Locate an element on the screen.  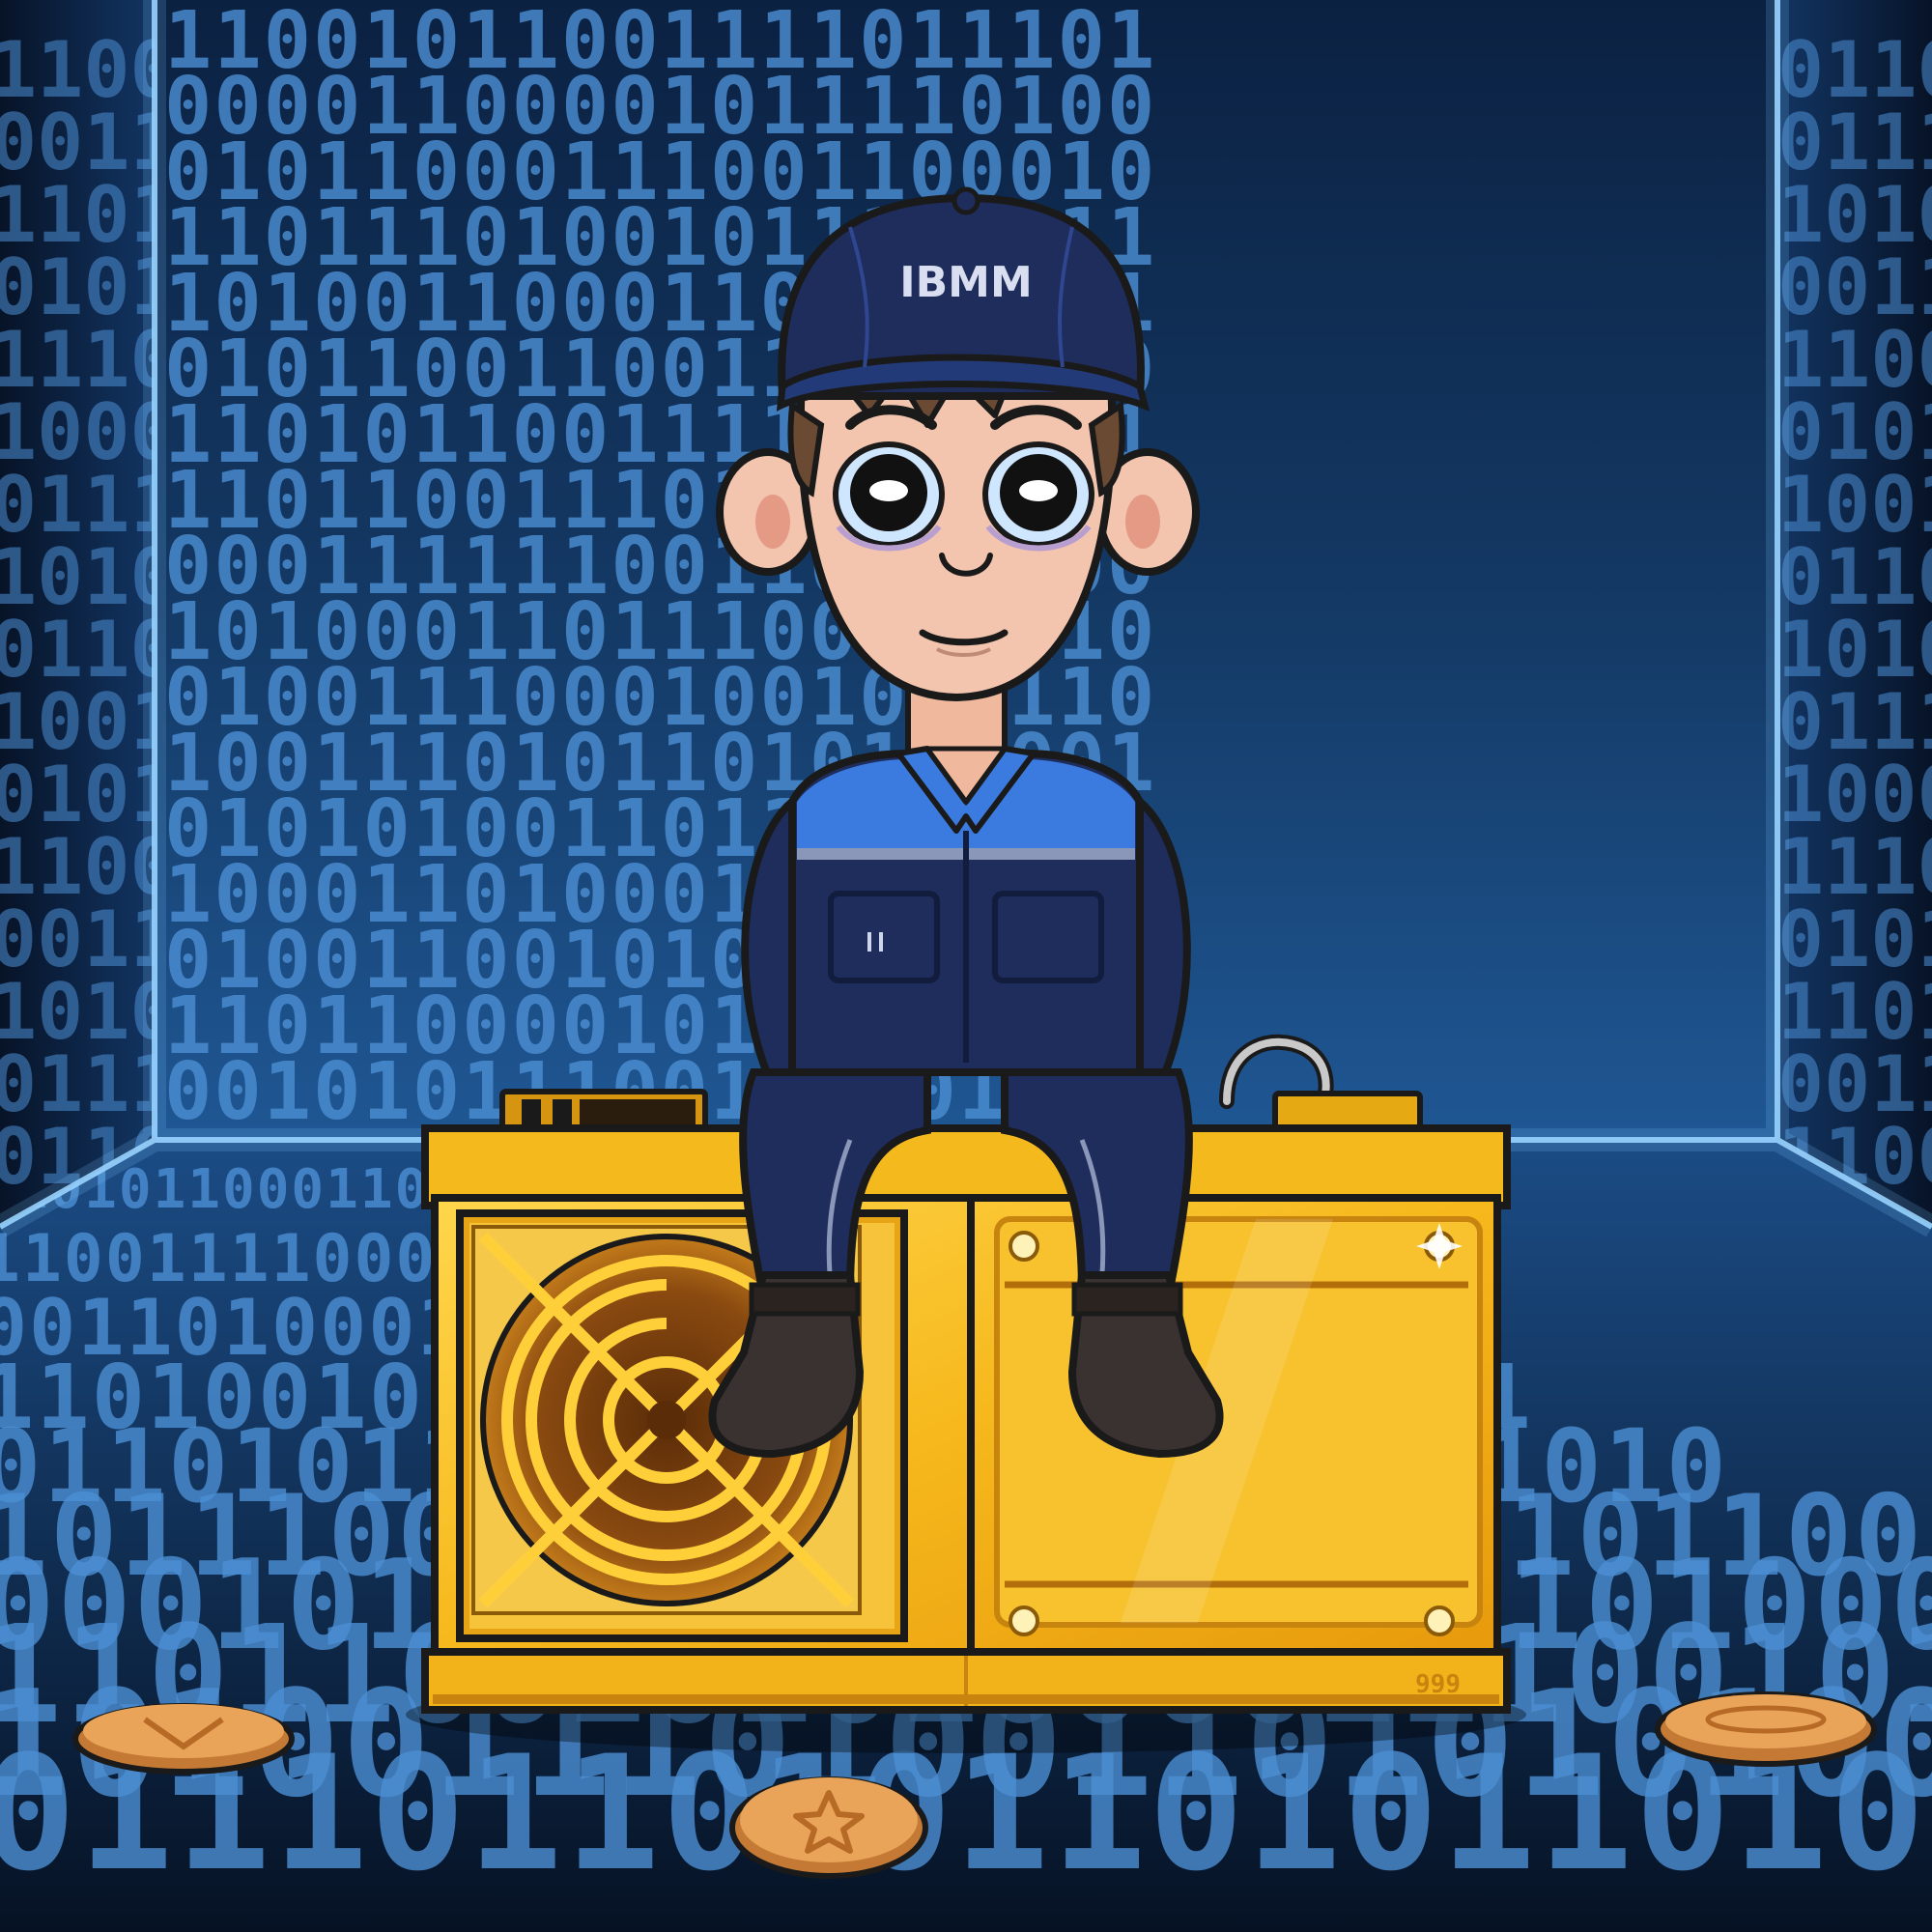
left-eye is located at coordinates (889, 497).